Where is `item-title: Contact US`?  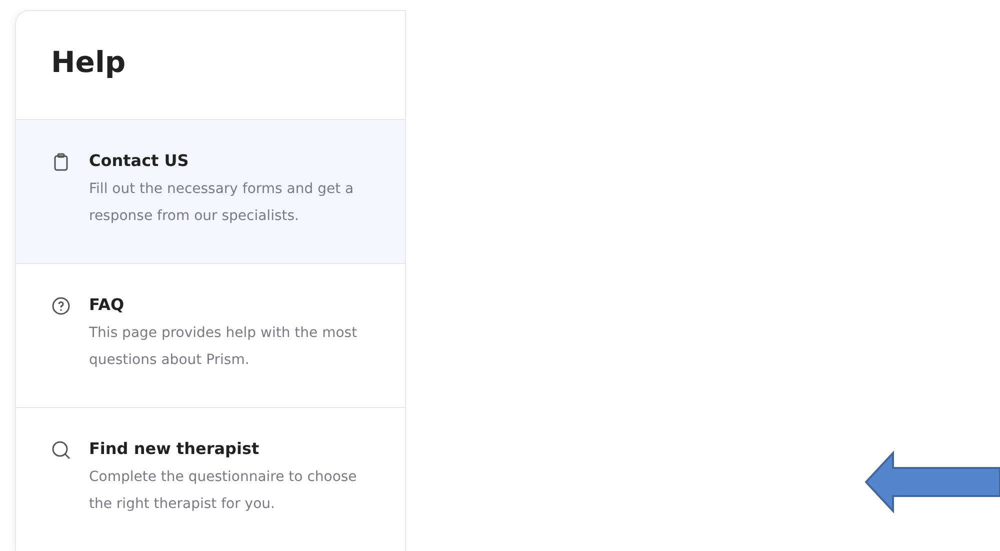 item-title: Contact US is located at coordinates (139, 160).